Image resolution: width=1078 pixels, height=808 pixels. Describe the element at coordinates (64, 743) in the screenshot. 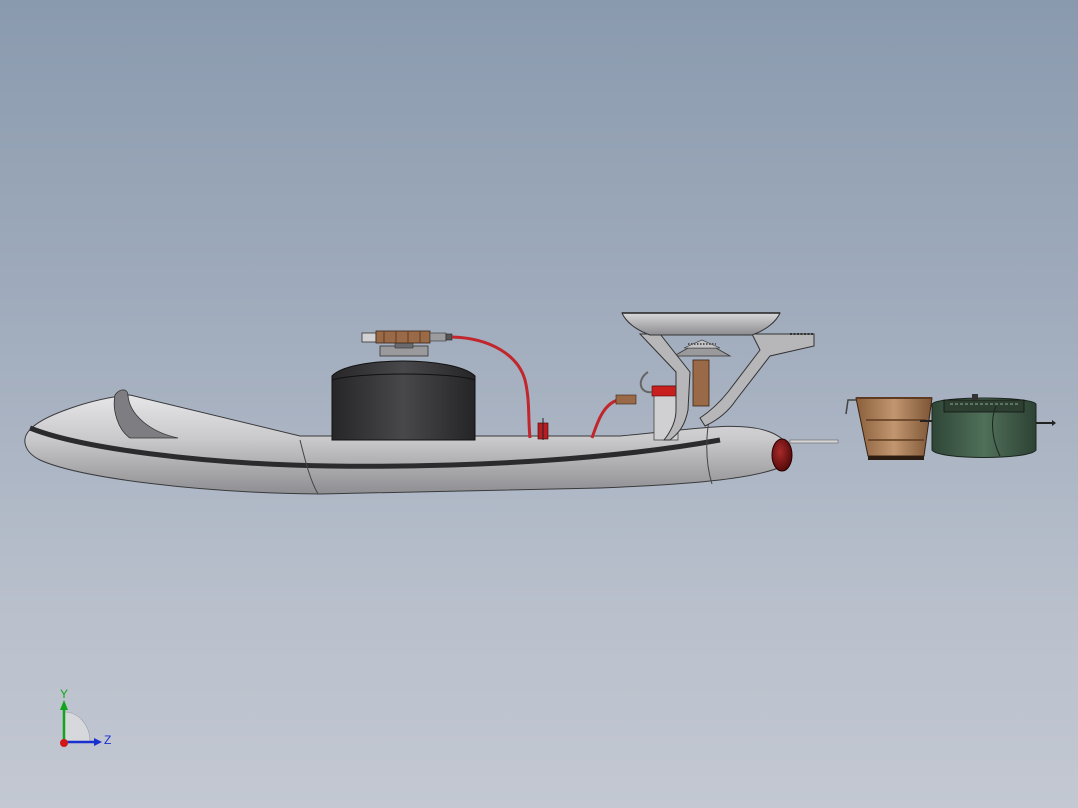

I see `triad-origin-icon` at that location.